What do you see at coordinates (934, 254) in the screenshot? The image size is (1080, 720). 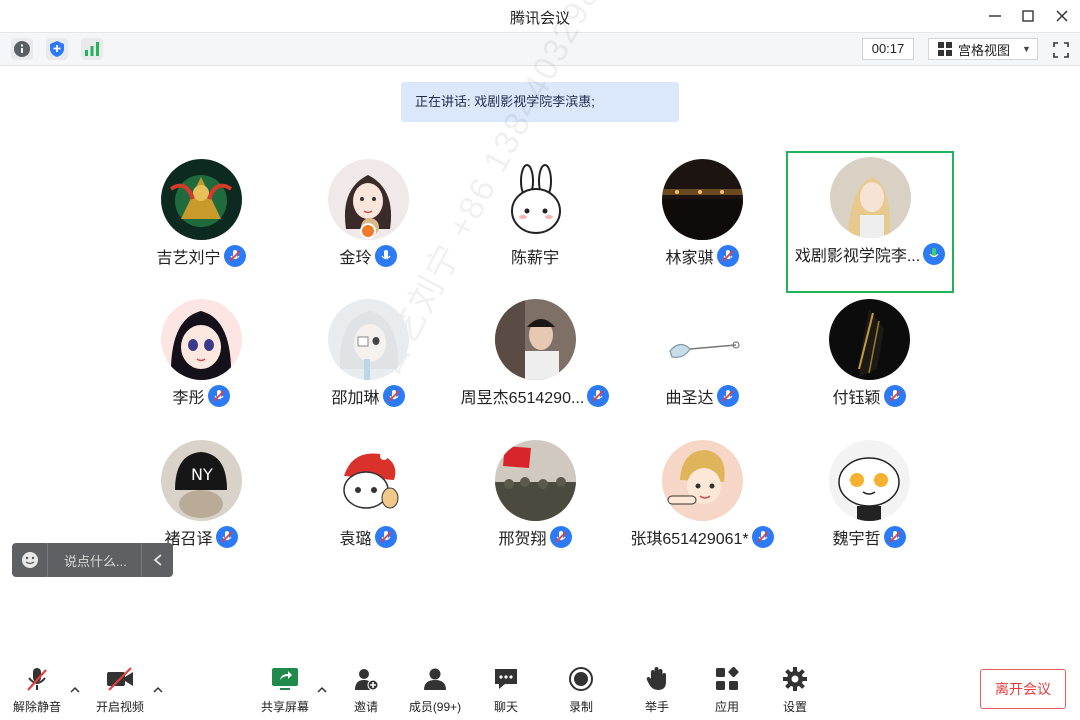 I see `mic-active-icon` at bounding box center [934, 254].